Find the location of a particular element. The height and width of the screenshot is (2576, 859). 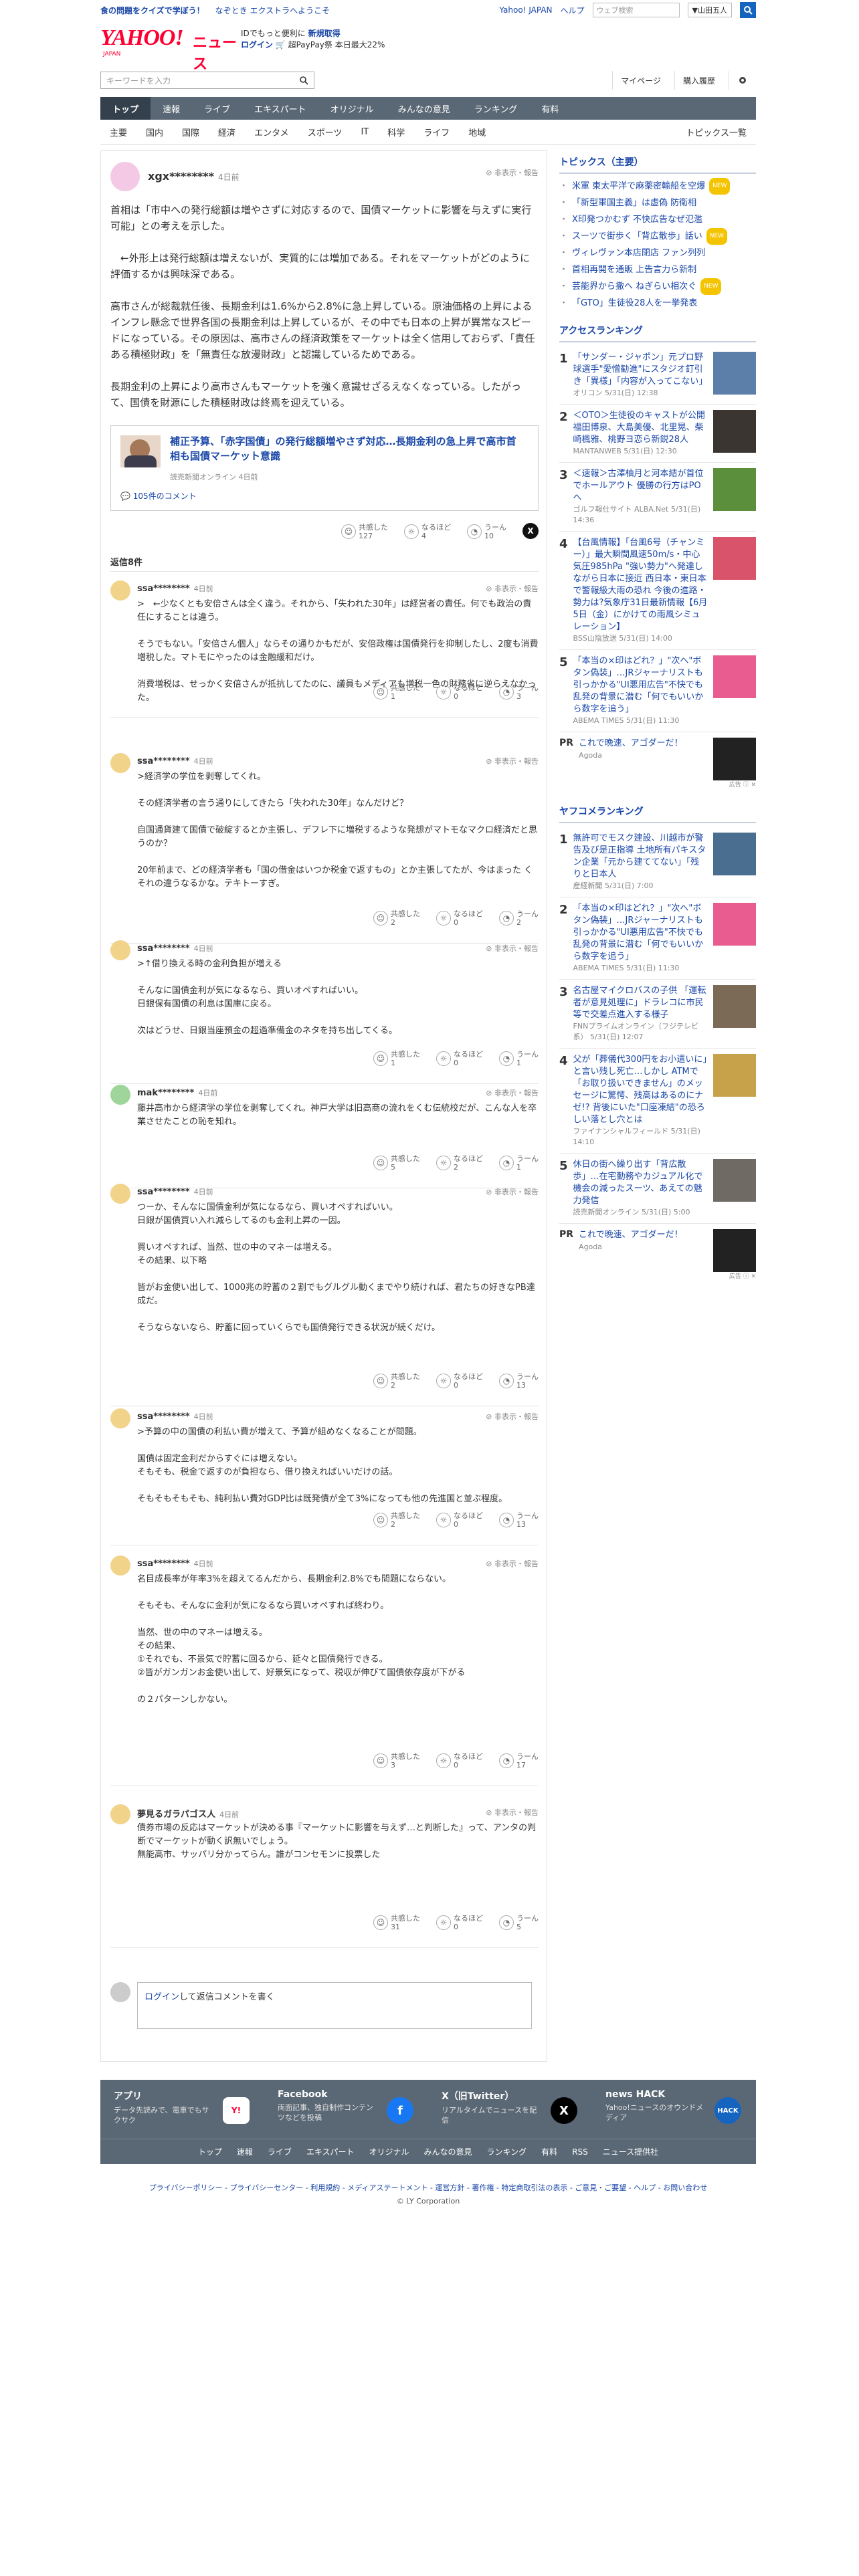

cat-science: 科学 is located at coordinates (396, 132).